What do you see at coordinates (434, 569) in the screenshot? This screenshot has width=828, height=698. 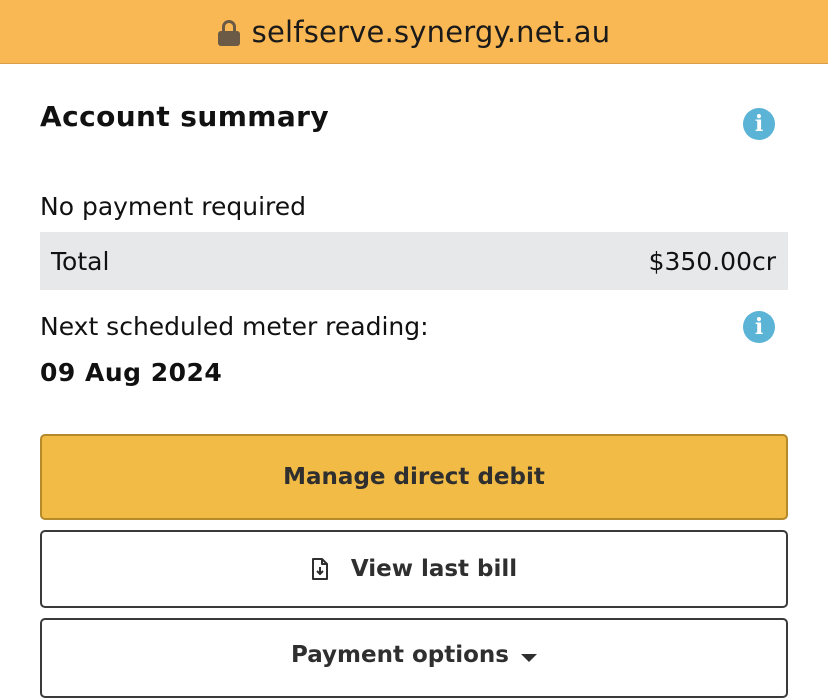 I see `view-last-bill-label: View last bill` at bounding box center [434, 569].